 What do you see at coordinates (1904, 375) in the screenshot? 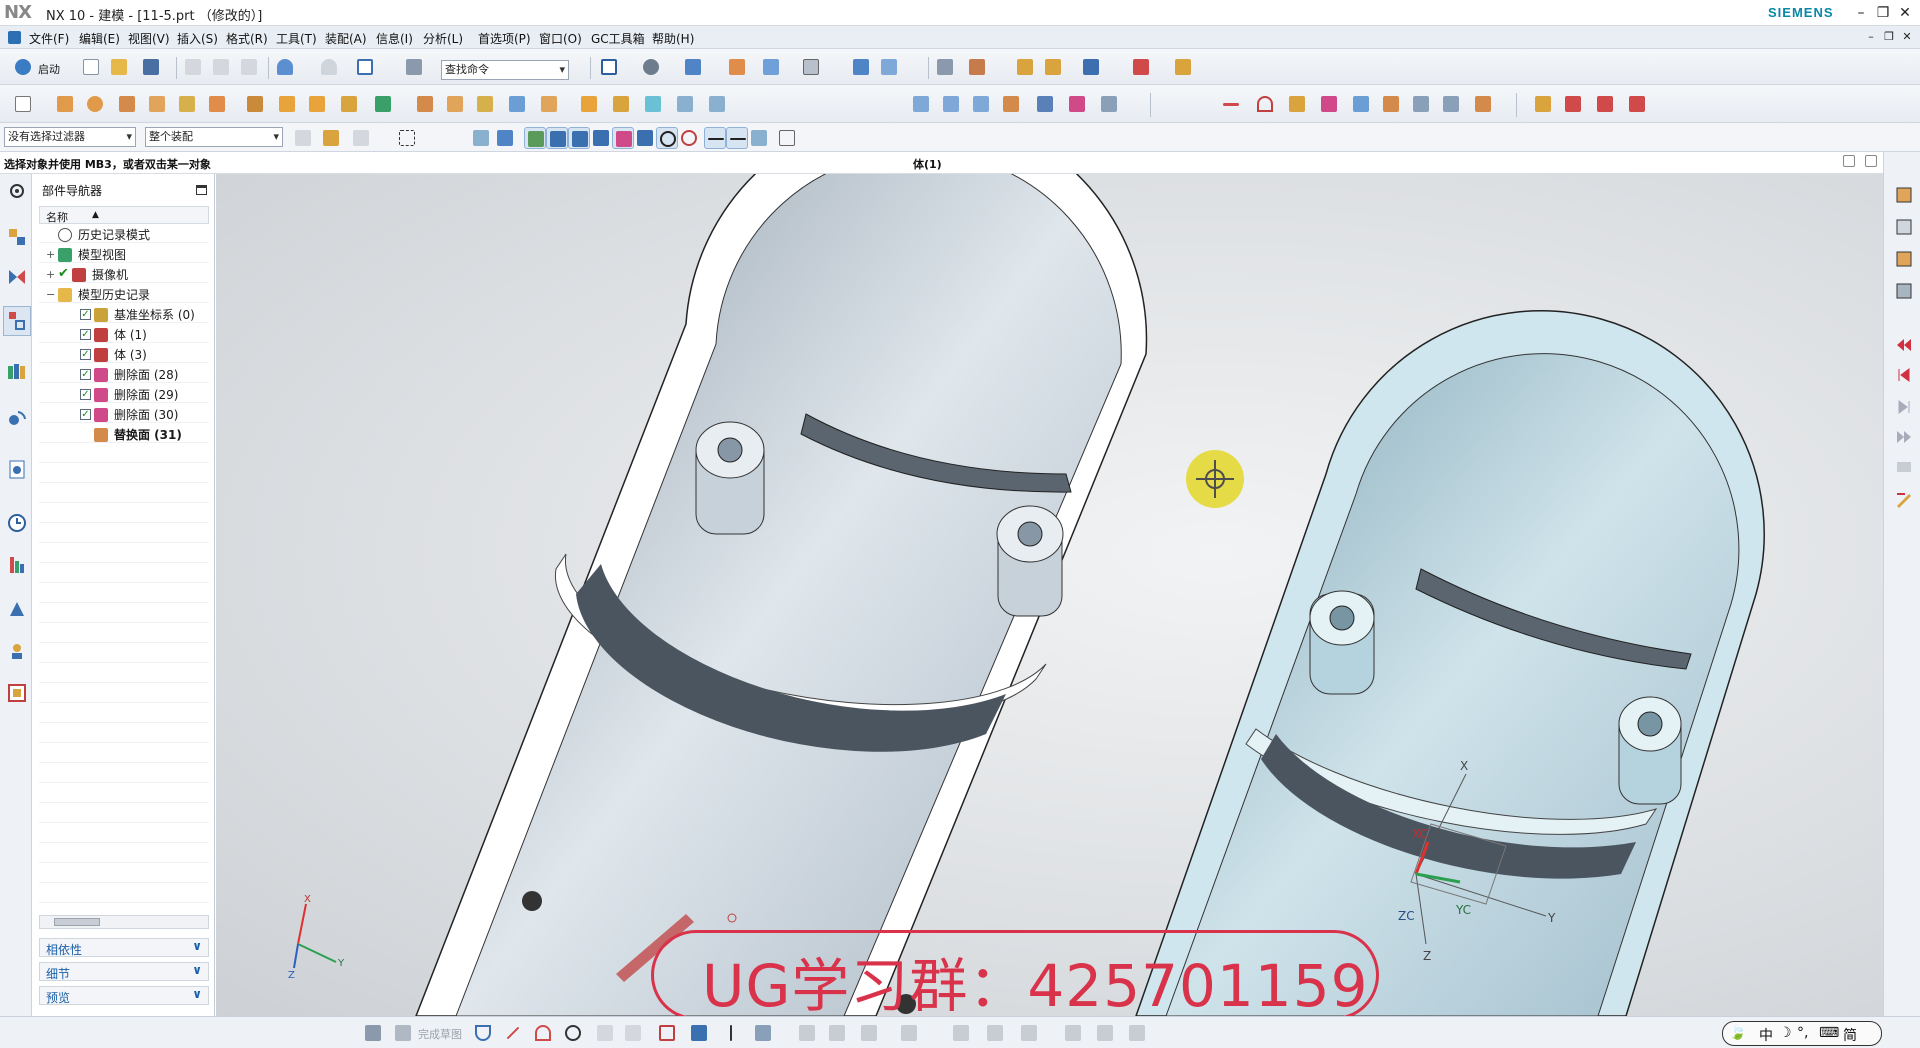
I see `step-back-icon` at bounding box center [1904, 375].